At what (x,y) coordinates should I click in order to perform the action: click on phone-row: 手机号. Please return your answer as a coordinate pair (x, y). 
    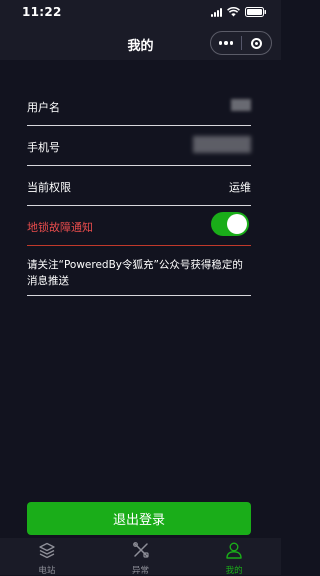
    Looking at the image, I should click on (139, 146).